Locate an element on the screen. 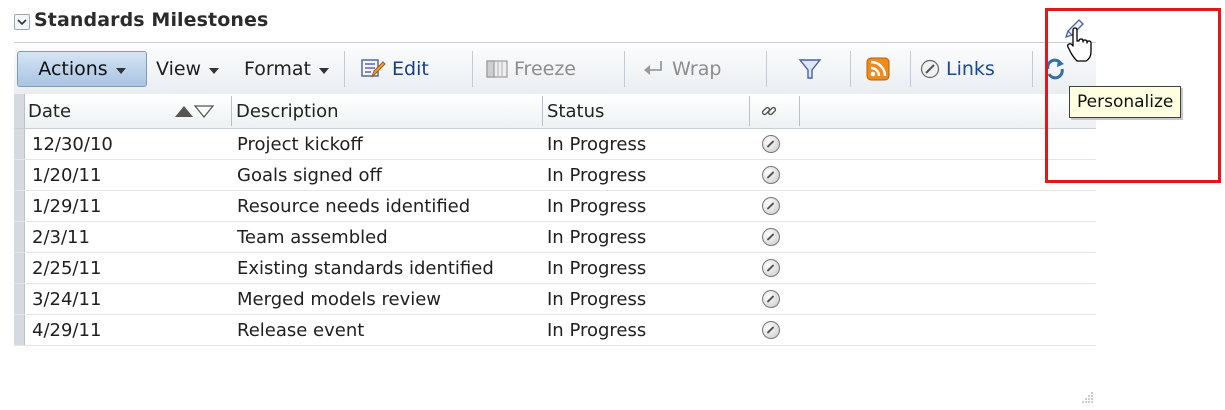 The height and width of the screenshot is (410, 1225). table-row: 1/20/11 Goals signed off In Progress is located at coordinates (555, 175).